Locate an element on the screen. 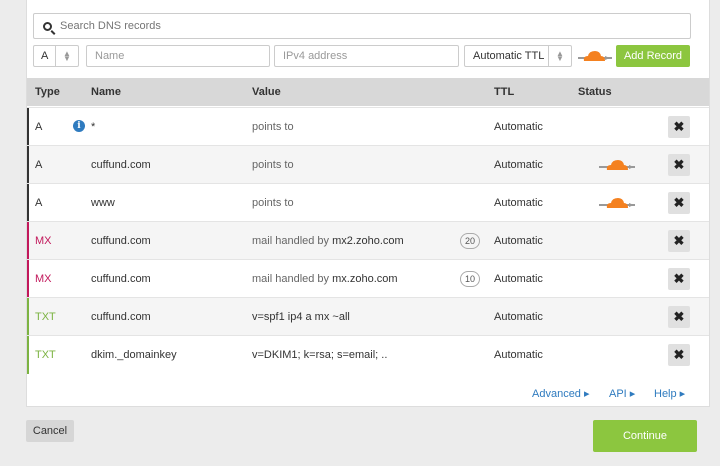 Image resolution: width=720 pixels, height=466 pixels. record-value-main: mx2.zoho.com is located at coordinates (368, 241).